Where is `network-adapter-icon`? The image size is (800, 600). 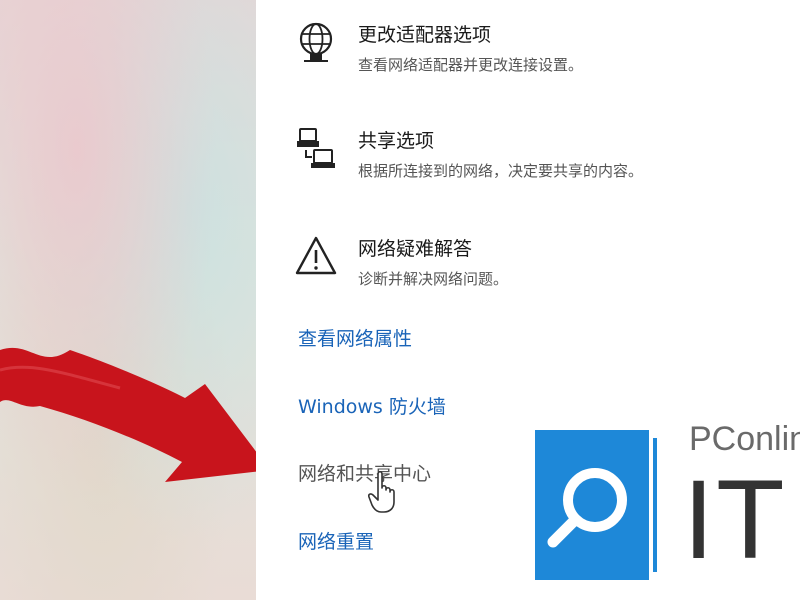 network-adapter-icon is located at coordinates (316, 42).